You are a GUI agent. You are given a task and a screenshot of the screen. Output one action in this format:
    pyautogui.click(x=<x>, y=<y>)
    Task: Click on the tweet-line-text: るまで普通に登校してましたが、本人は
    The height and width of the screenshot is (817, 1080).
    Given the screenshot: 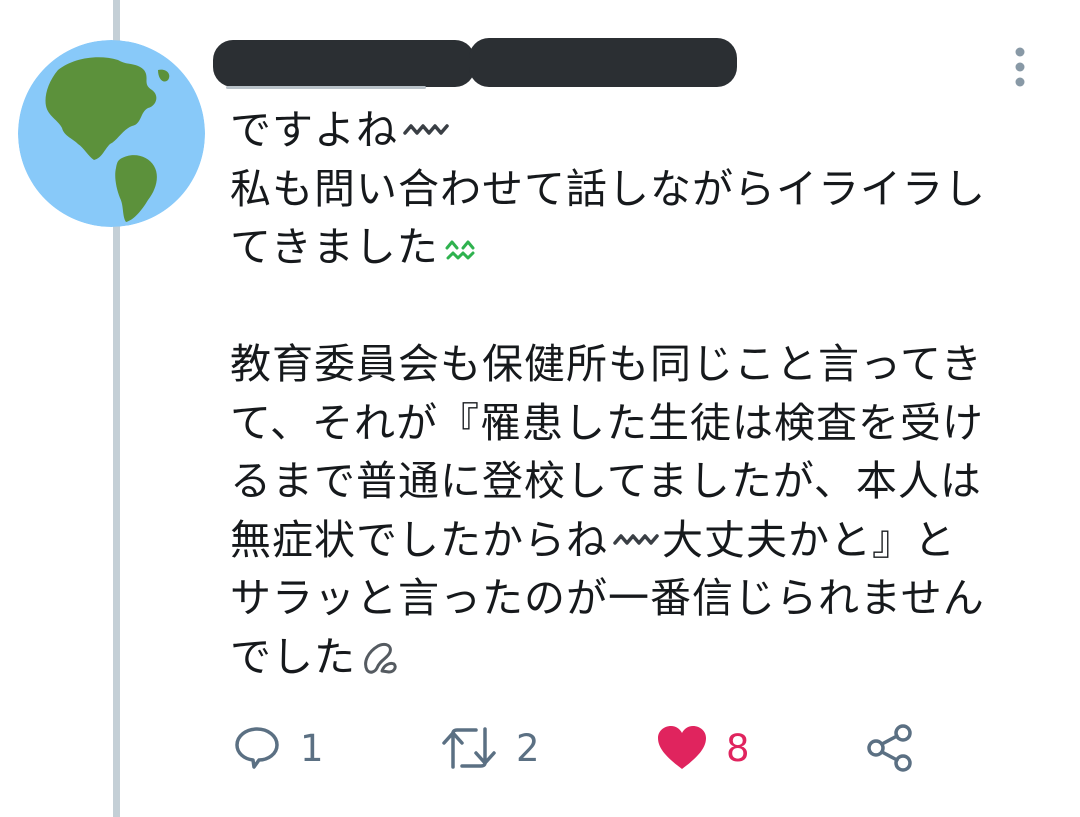 What is the action you would take?
    pyautogui.click(x=606, y=481)
    